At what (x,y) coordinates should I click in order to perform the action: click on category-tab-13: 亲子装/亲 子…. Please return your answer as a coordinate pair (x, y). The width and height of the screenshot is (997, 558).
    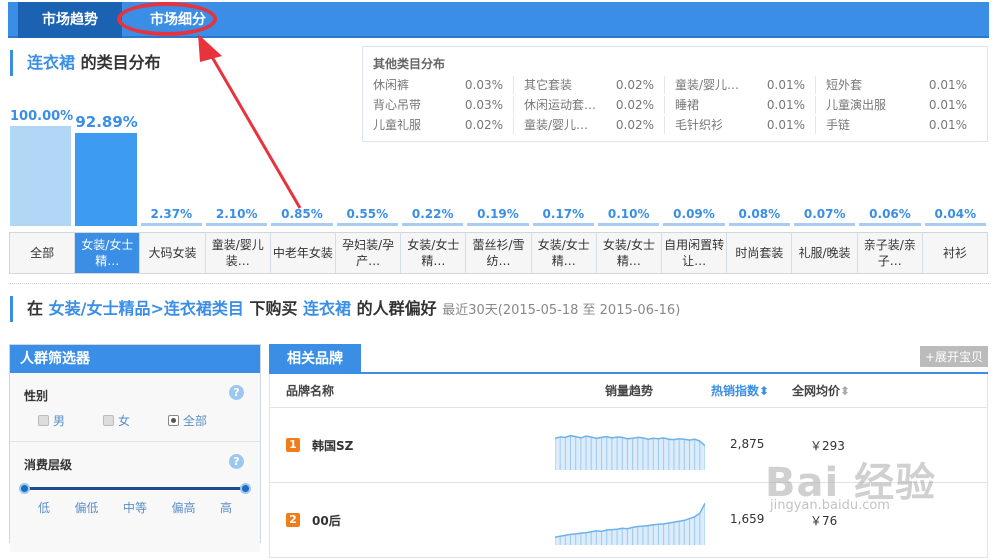
    Looking at the image, I should click on (890, 253).